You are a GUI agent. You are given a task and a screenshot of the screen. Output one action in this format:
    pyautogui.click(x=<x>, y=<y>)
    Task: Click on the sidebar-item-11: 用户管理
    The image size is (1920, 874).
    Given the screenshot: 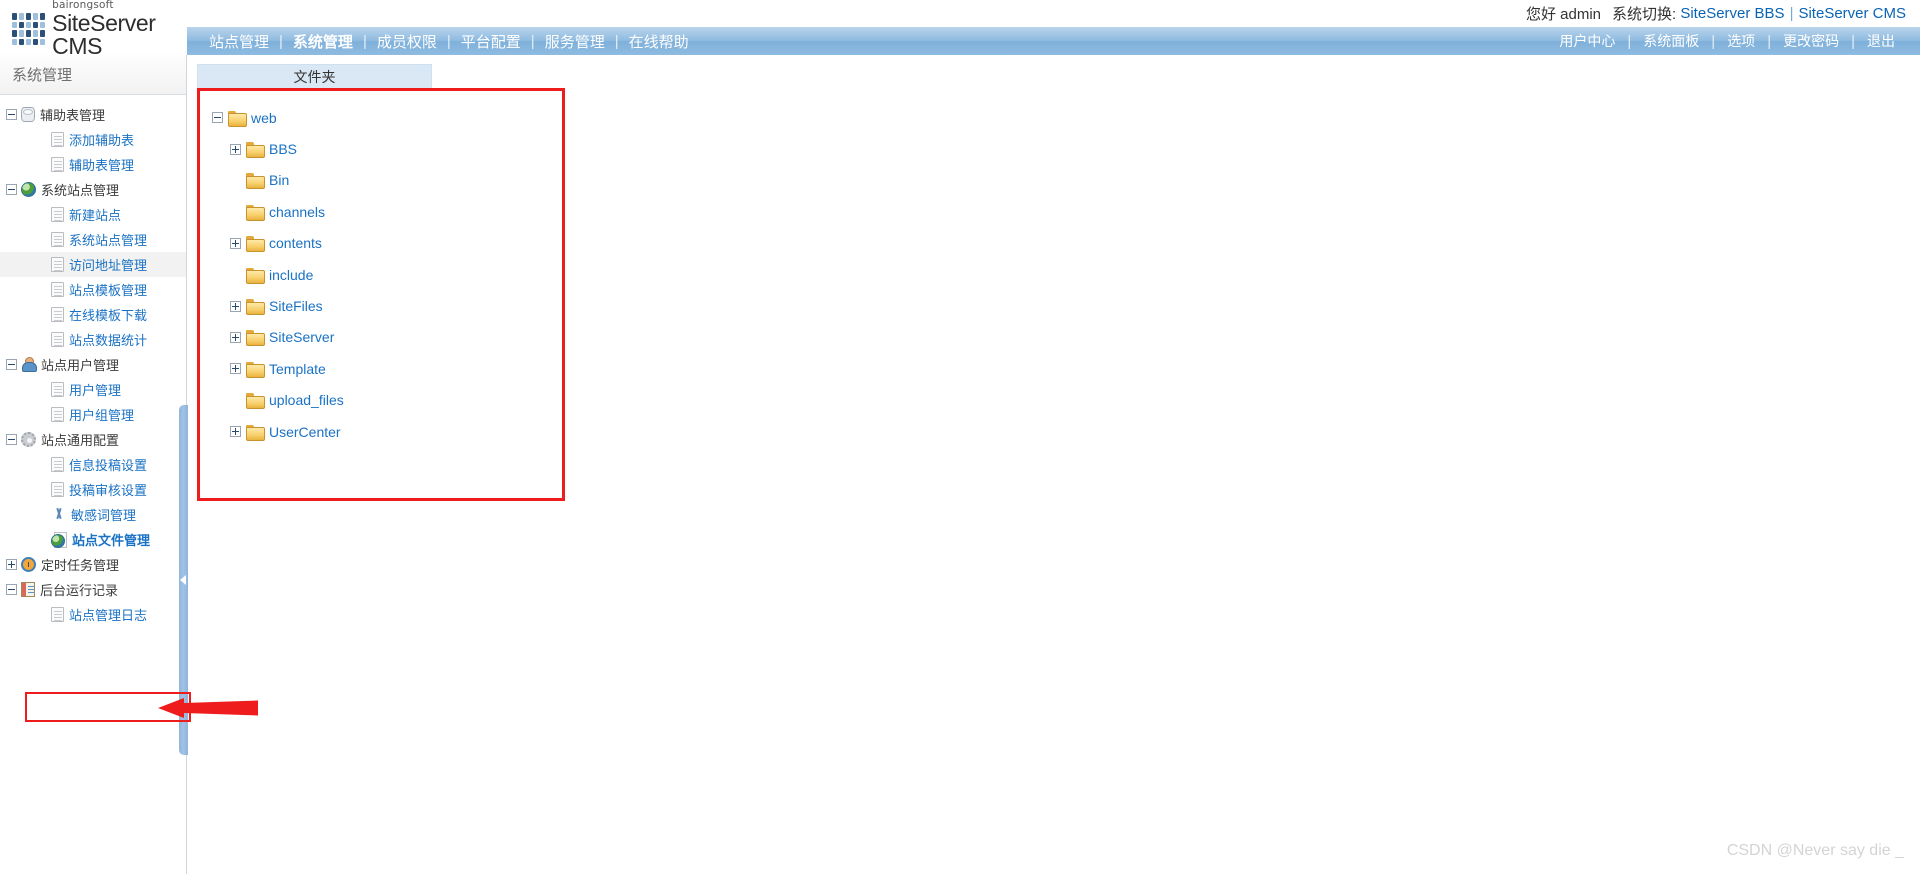 What is the action you would take?
    pyautogui.click(x=93, y=389)
    